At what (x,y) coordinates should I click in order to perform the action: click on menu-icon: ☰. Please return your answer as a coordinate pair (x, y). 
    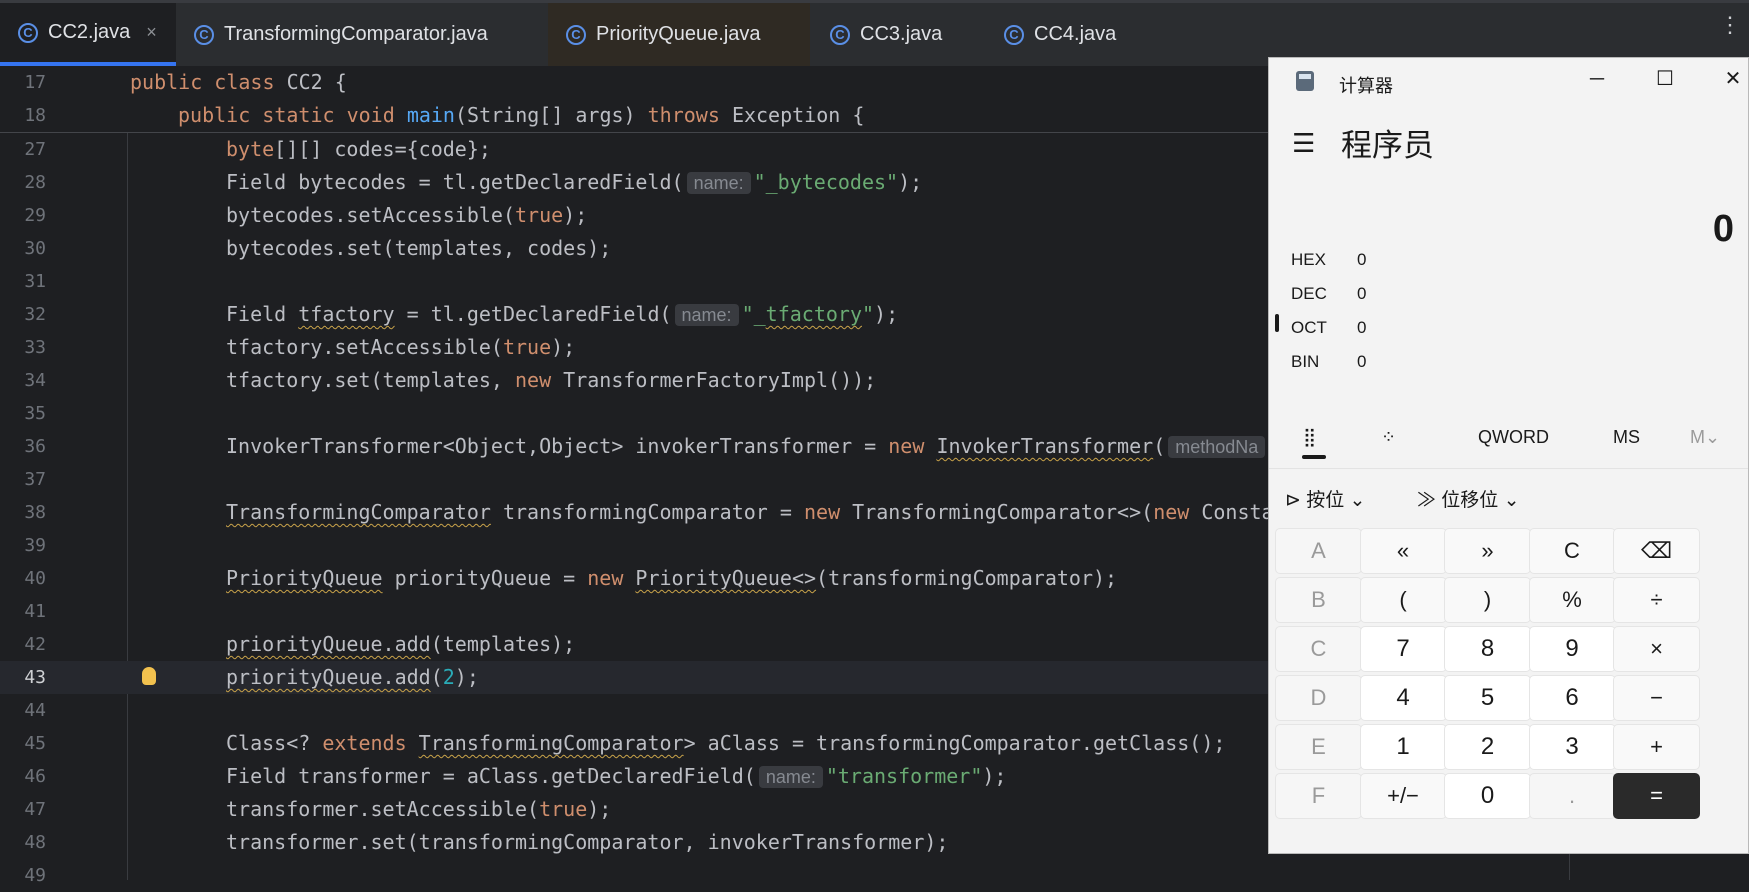
    Looking at the image, I should click on (1304, 143).